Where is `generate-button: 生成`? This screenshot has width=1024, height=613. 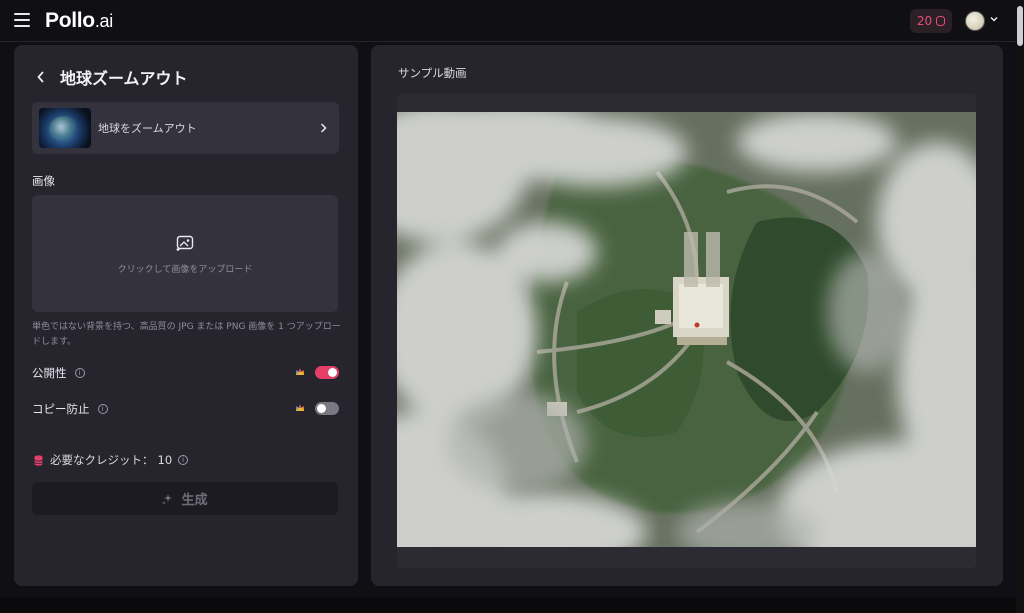
generate-button: 生成 is located at coordinates (185, 498).